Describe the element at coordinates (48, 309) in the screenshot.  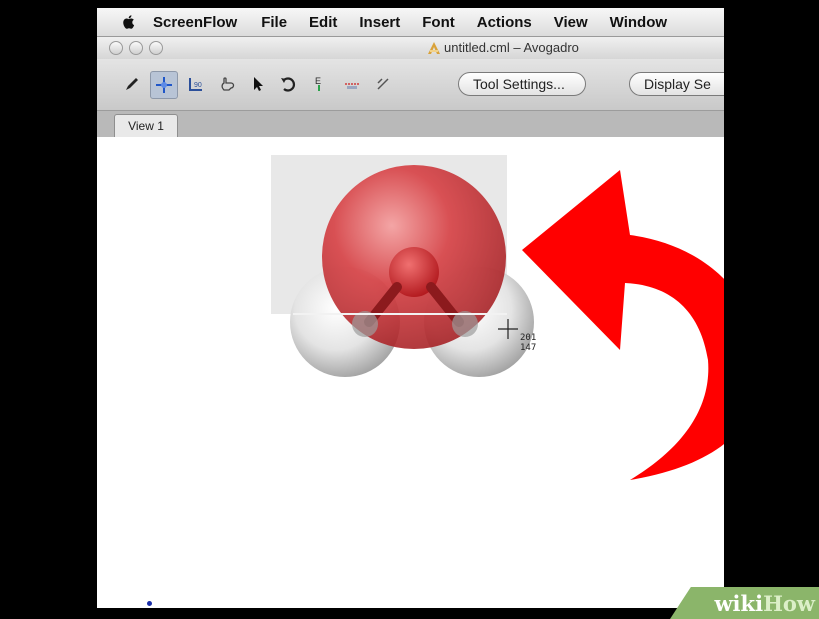
I see `letterbox-left` at that location.